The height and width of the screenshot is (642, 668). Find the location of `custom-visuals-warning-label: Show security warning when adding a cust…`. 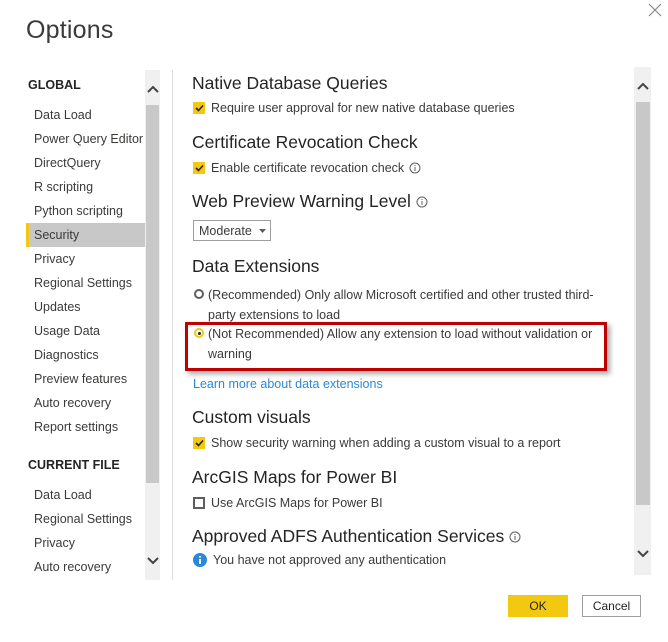

custom-visuals-warning-label: Show security warning when adding a cust… is located at coordinates (386, 443).